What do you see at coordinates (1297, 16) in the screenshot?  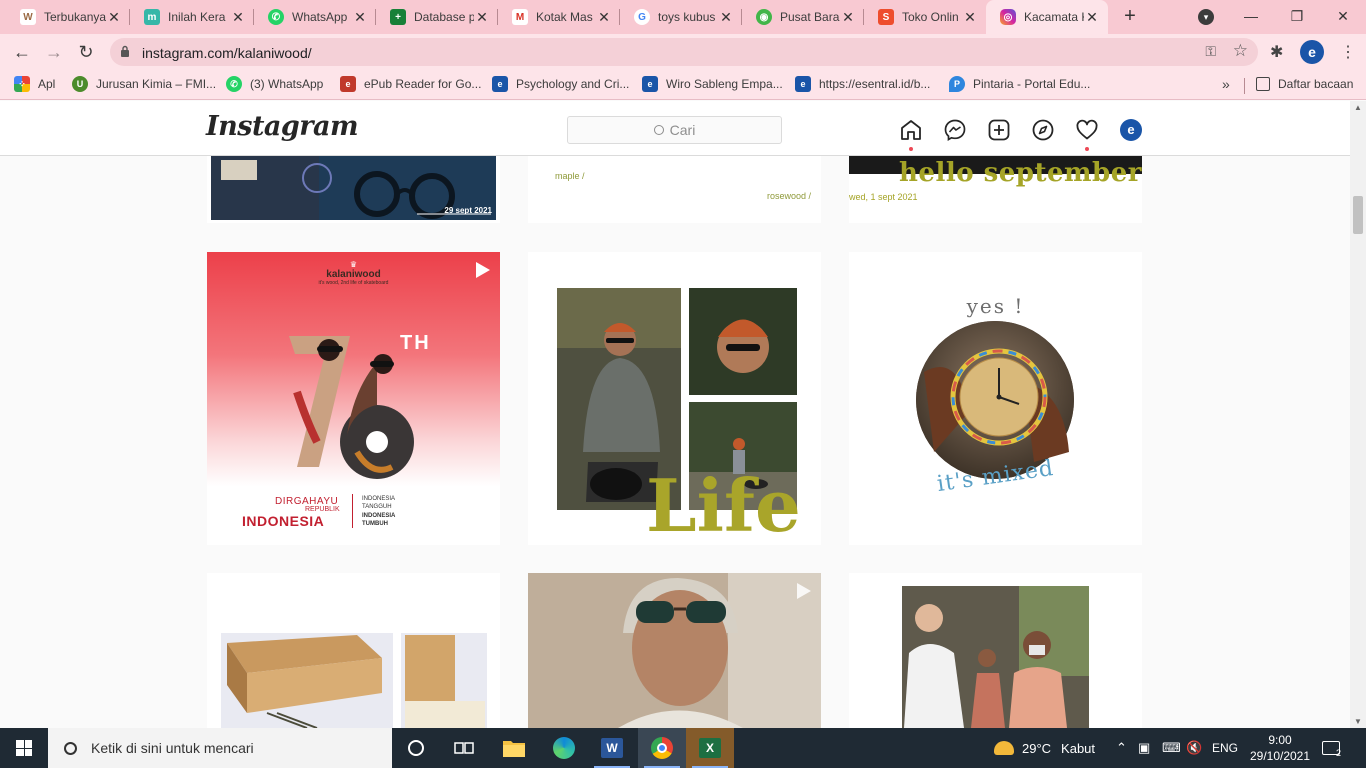 I see `restore-button: ❐` at bounding box center [1297, 16].